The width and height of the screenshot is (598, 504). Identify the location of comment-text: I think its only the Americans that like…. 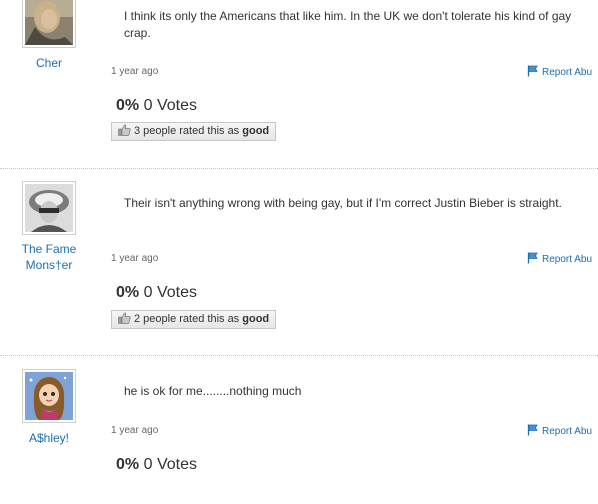
(348, 24).